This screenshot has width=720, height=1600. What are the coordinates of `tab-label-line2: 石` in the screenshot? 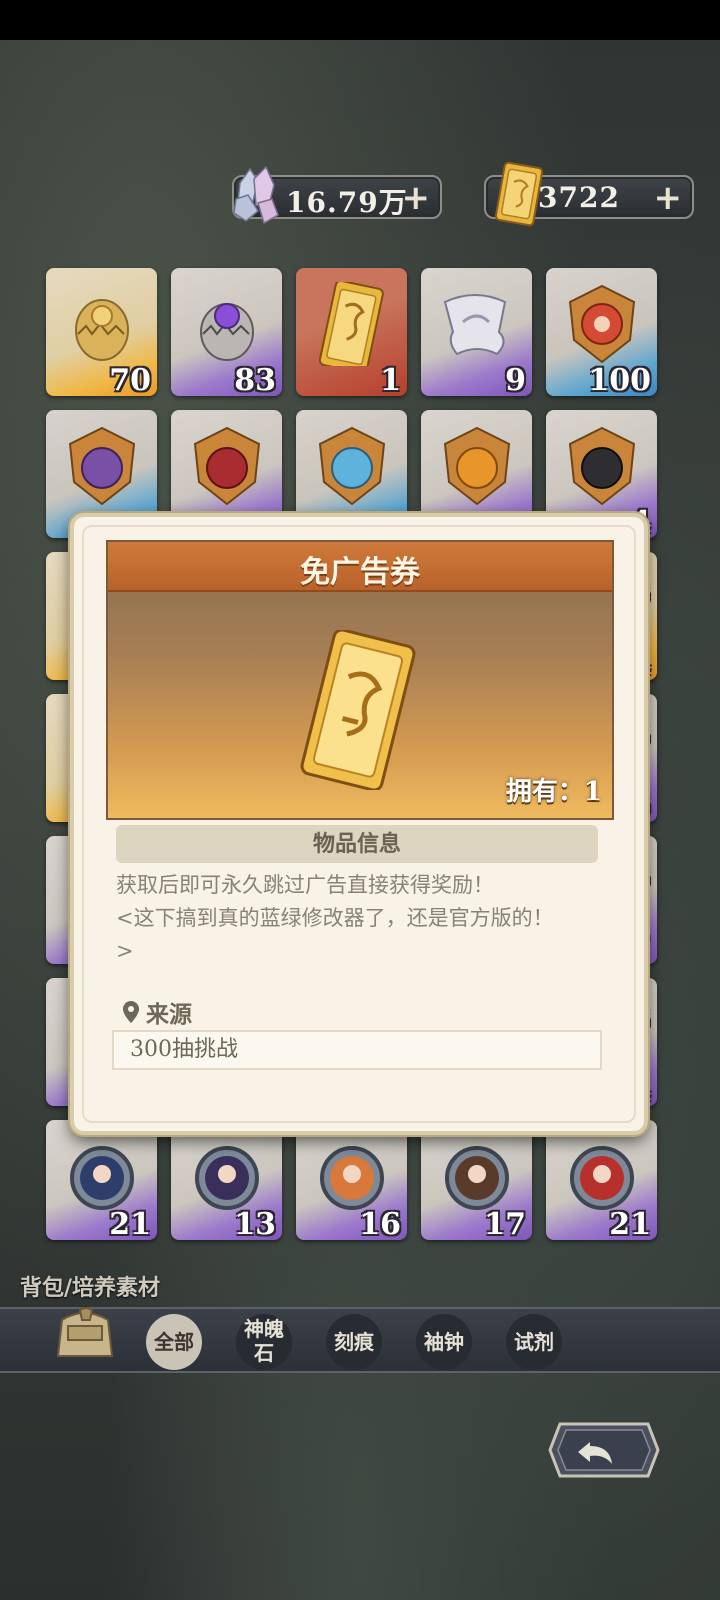 It's located at (264, 1353).